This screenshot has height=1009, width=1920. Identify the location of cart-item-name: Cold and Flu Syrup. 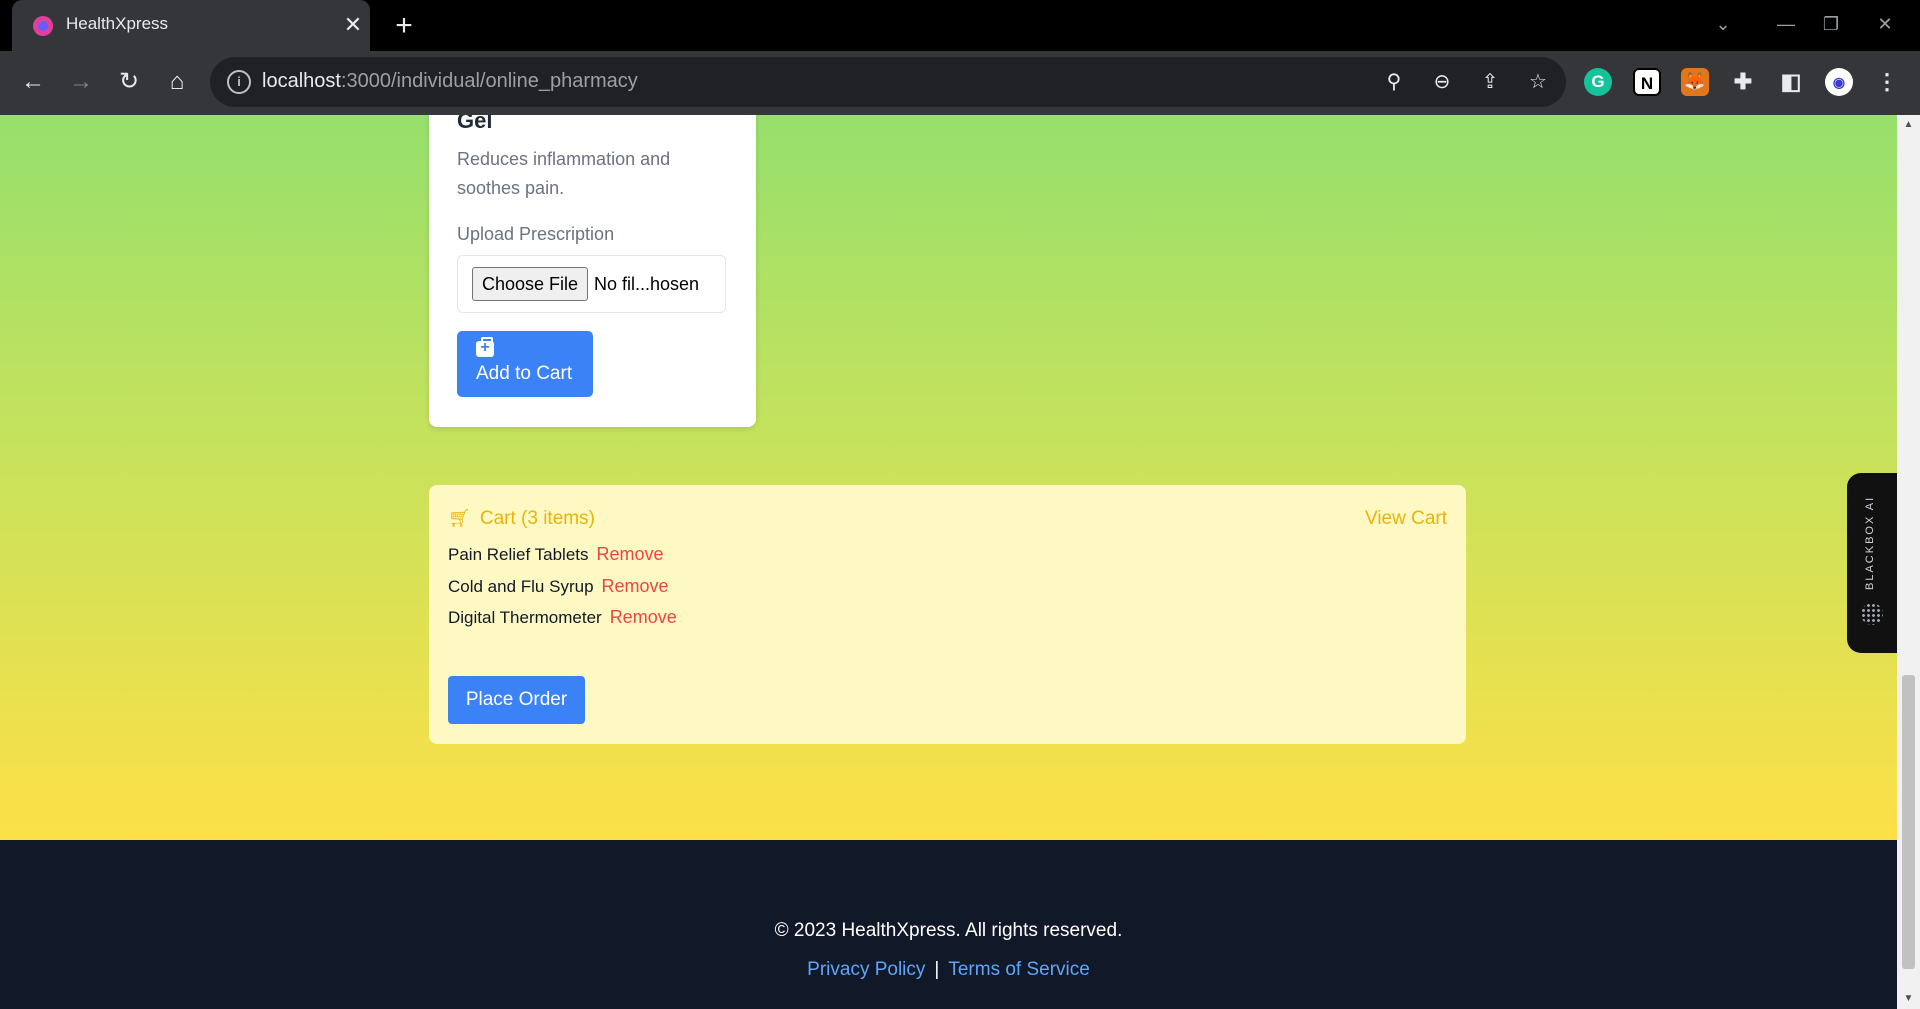
(521, 586).